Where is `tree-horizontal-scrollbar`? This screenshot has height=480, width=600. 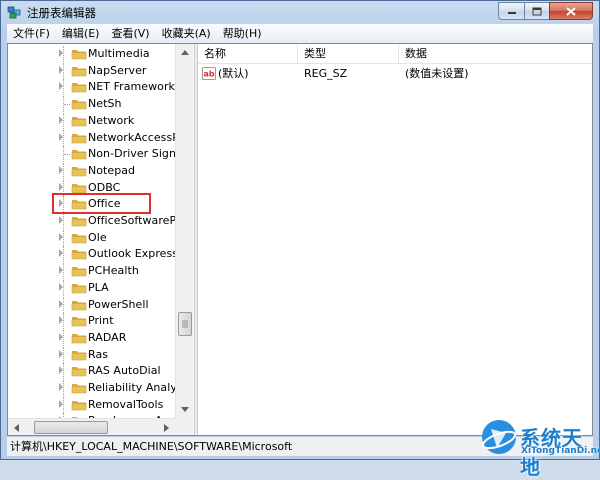 tree-horizontal-scrollbar is located at coordinates (91, 426).